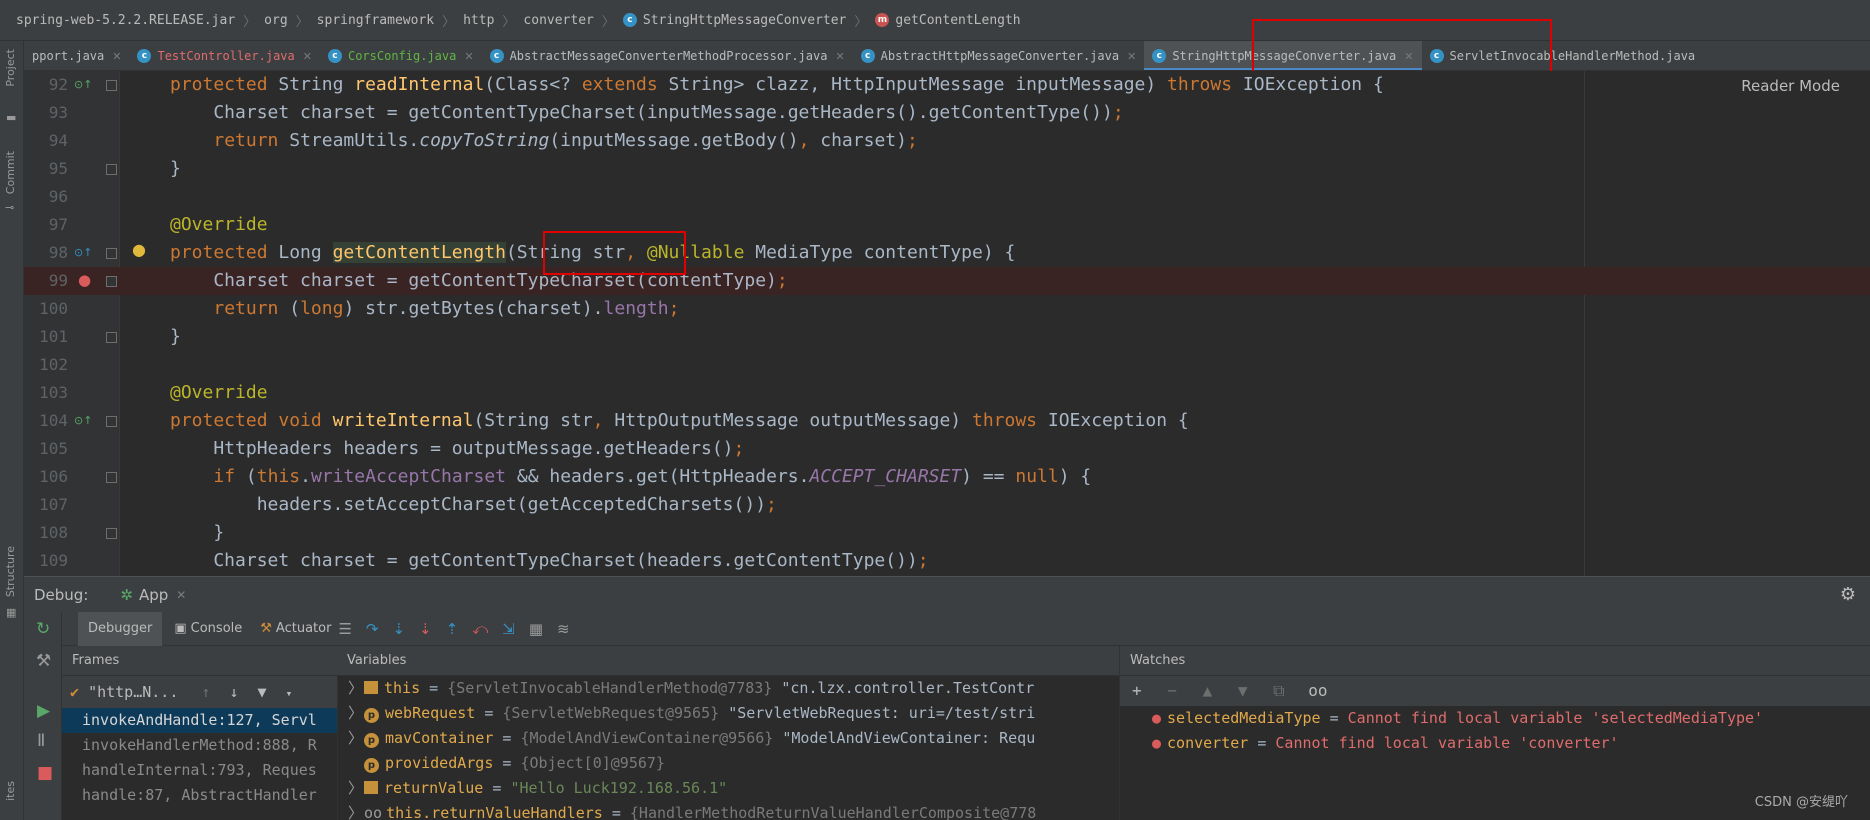 Image resolution: width=1870 pixels, height=820 pixels. What do you see at coordinates (344, 629) in the screenshot?
I see `layout-icon: ☰` at bounding box center [344, 629].